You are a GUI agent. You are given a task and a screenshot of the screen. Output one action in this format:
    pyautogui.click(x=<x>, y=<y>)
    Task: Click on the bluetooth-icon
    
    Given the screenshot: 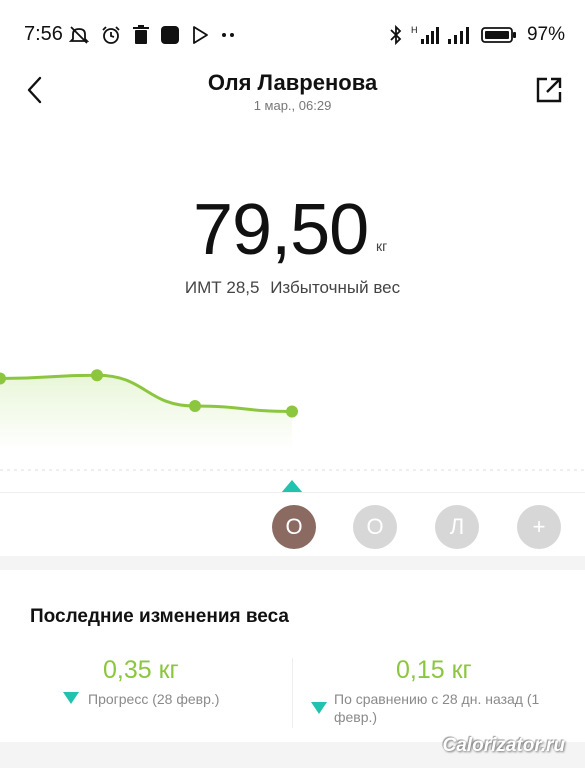 What is the action you would take?
    pyautogui.click(x=396, y=35)
    